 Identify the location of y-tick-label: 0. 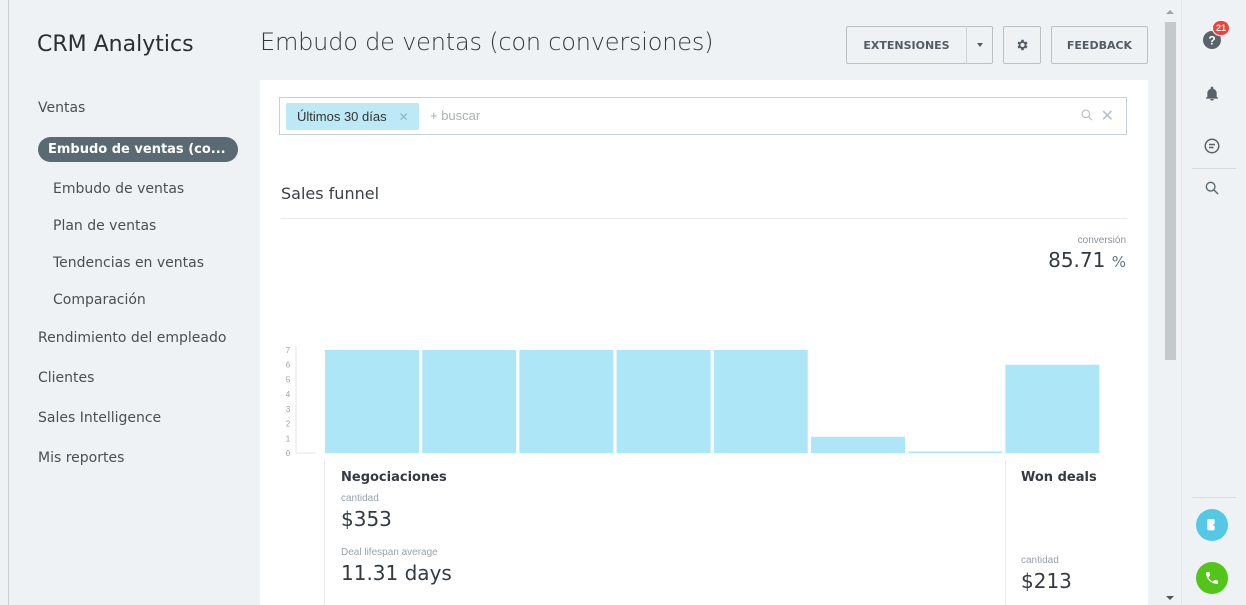
(288, 453).